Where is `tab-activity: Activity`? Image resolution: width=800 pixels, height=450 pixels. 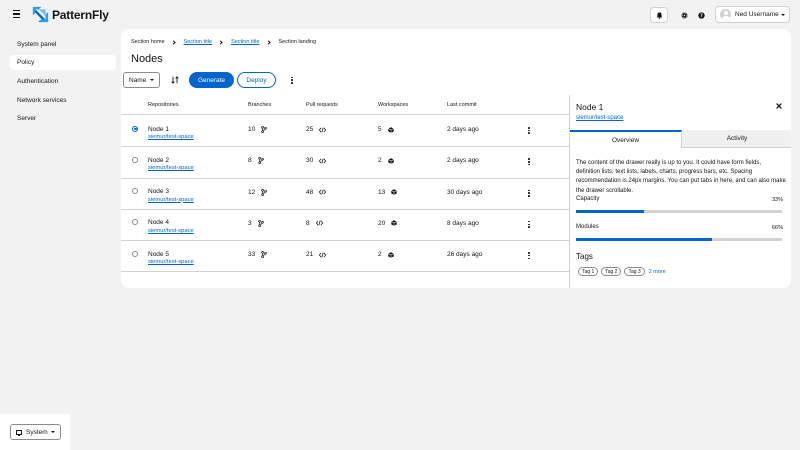
tab-activity: Activity is located at coordinates (736, 139).